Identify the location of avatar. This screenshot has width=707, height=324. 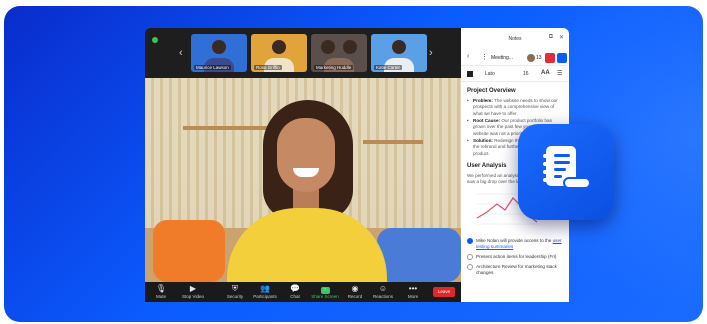
(531, 58).